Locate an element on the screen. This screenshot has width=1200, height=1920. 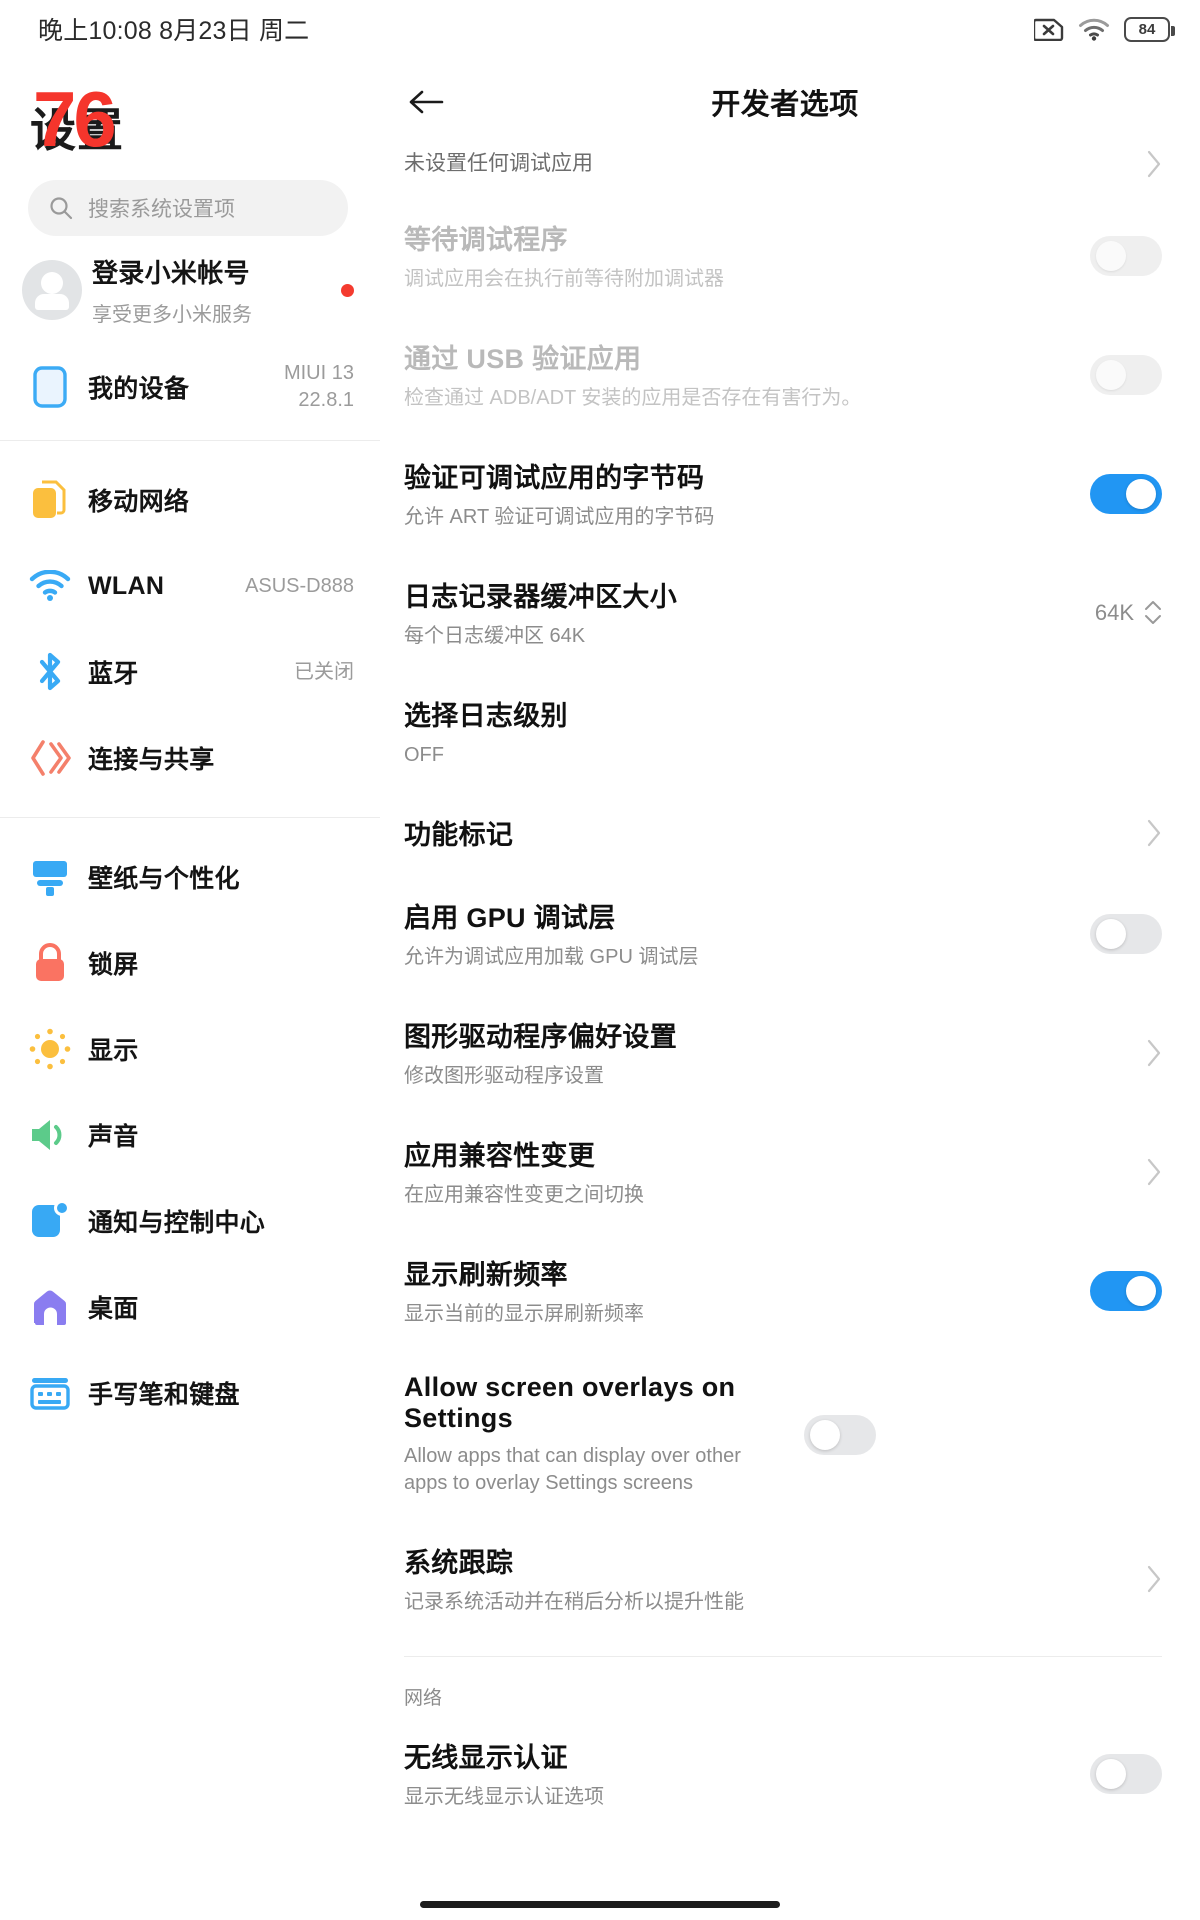
toggle-wireless-display-certification is located at coordinates (1126, 1773).